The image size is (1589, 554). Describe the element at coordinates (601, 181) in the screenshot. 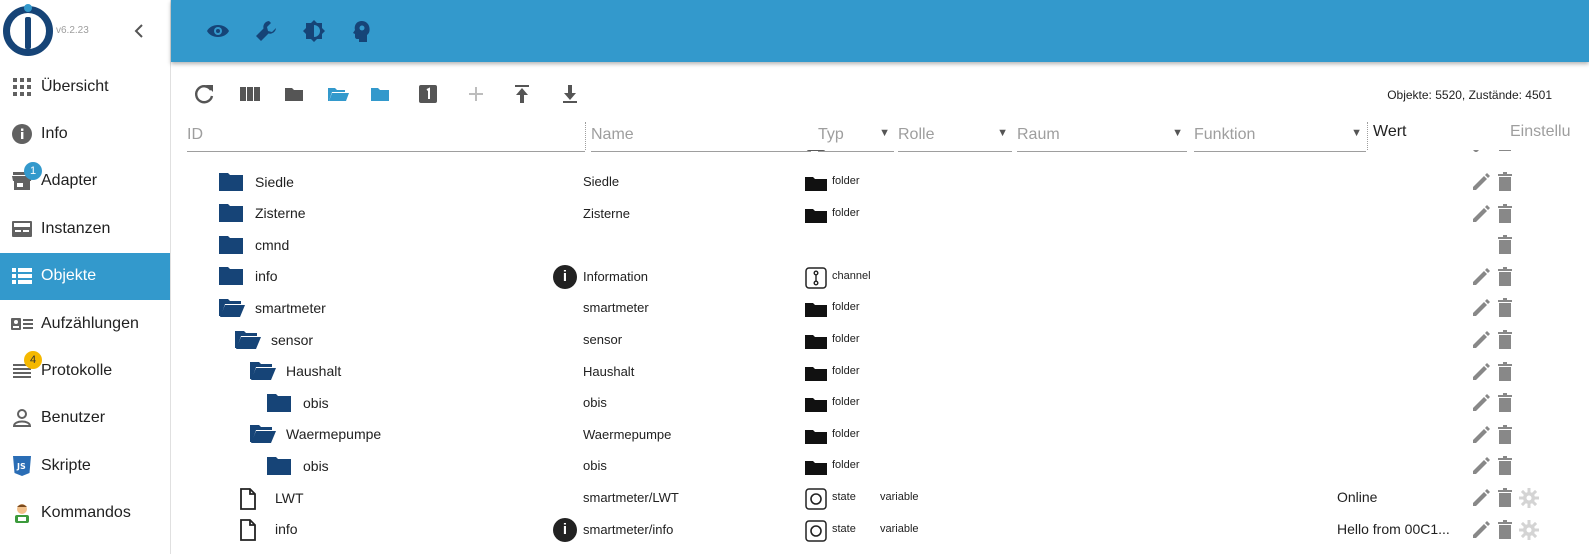

I see `object-name: Siedle` at that location.